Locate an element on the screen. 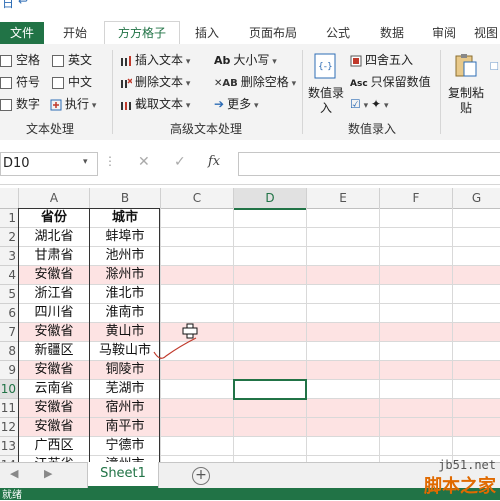  checkbox-label: 空格 is located at coordinates (28, 60).